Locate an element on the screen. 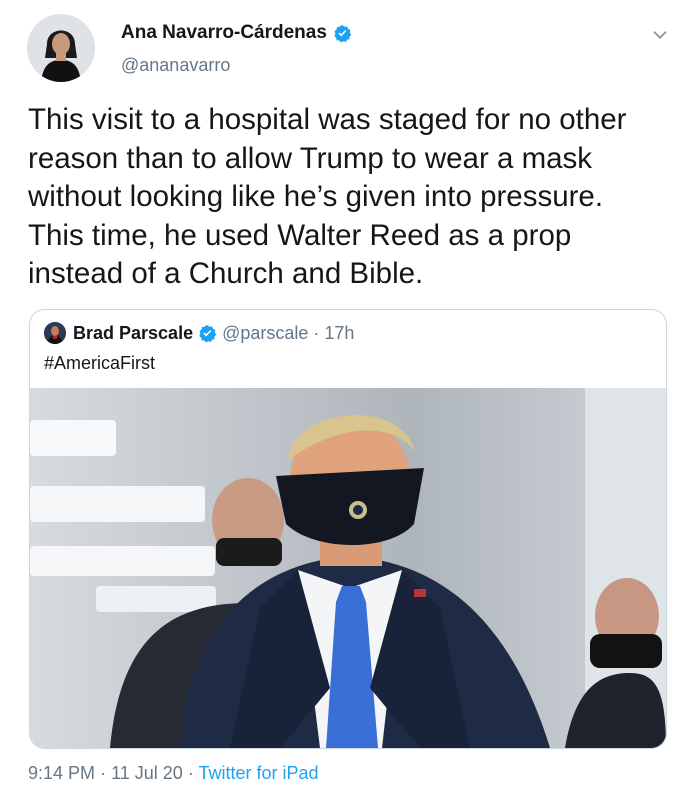 The height and width of the screenshot is (800, 690). quoted-author-avatar is located at coordinates (55, 333).